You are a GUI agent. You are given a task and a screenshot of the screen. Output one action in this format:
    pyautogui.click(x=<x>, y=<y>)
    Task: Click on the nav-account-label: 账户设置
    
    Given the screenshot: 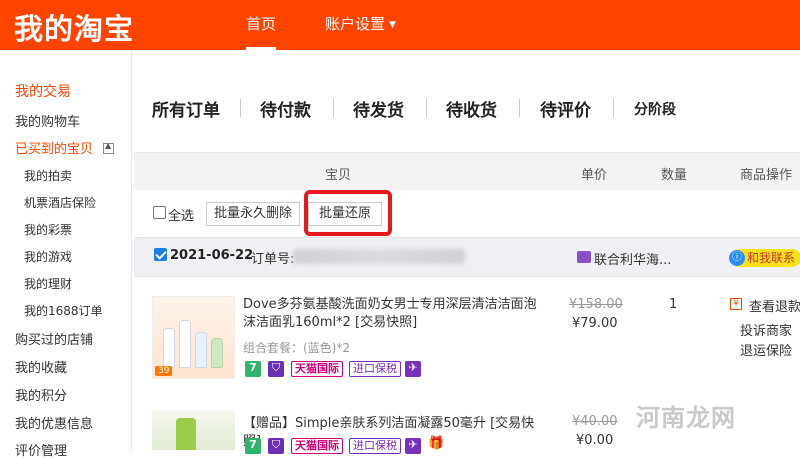 What is the action you would take?
    pyautogui.click(x=355, y=24)
    